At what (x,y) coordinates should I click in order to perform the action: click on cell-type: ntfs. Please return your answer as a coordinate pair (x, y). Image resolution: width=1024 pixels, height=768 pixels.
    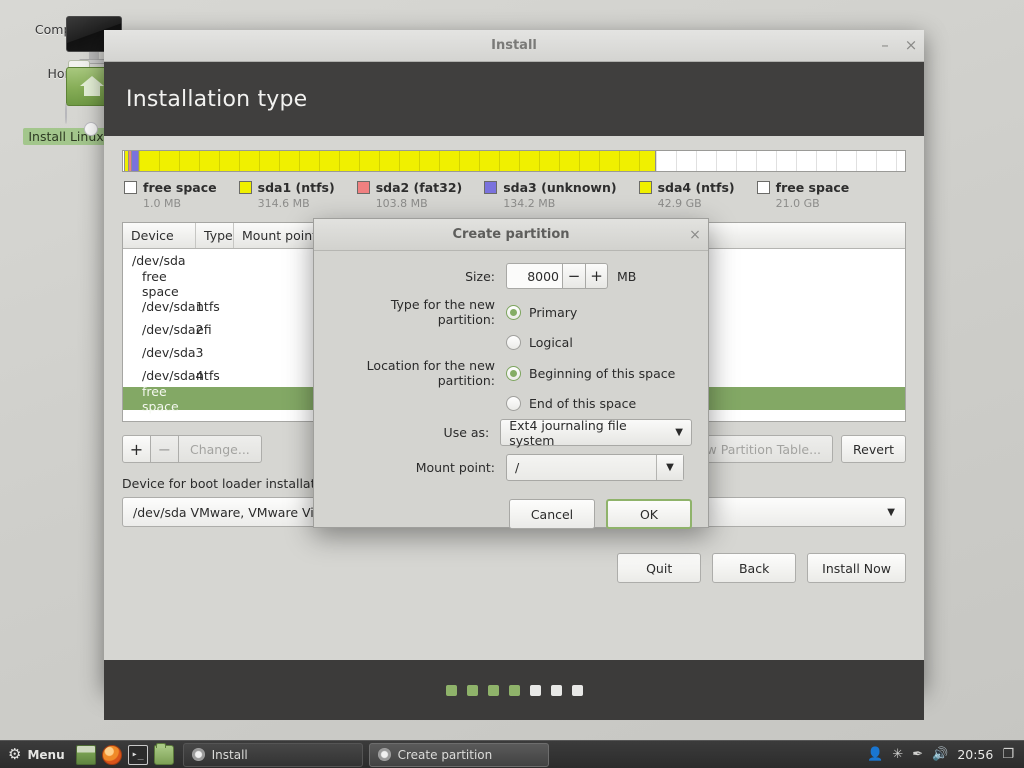
    Looking at the image, I should click on (208, 306).